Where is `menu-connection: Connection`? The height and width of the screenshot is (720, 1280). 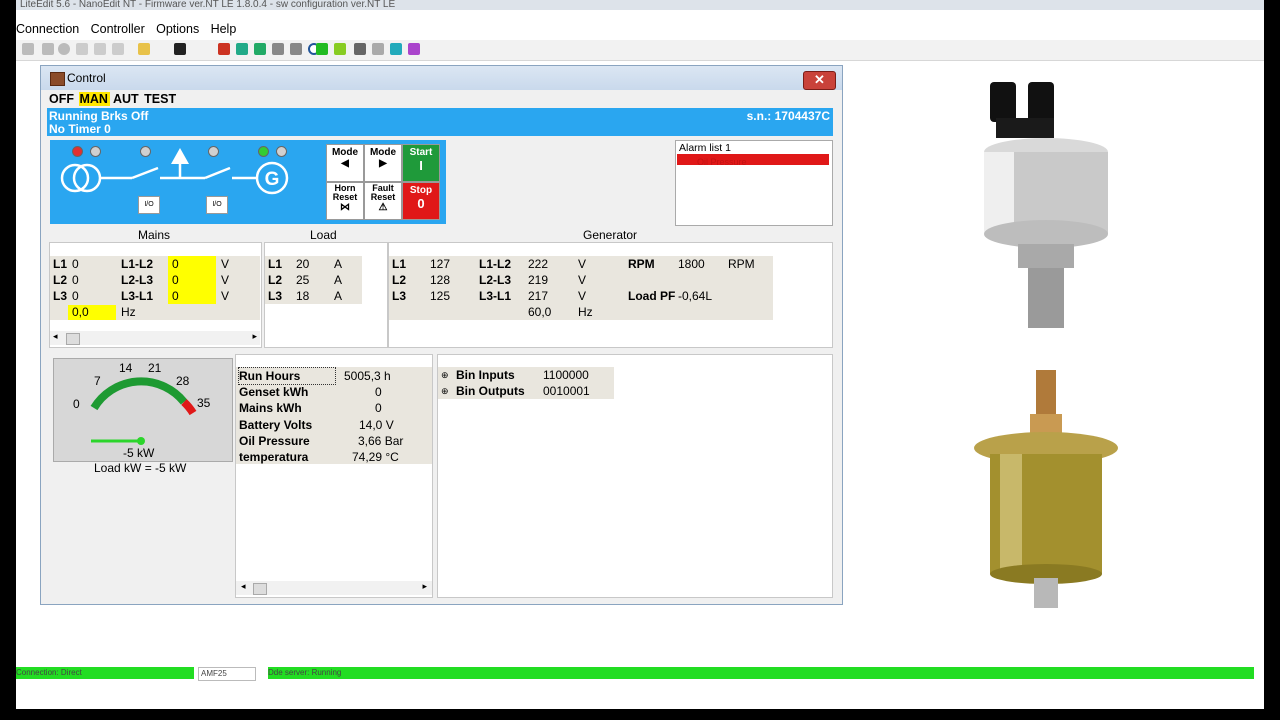 menu-connection: Connection is located at coordinates (49, 28).